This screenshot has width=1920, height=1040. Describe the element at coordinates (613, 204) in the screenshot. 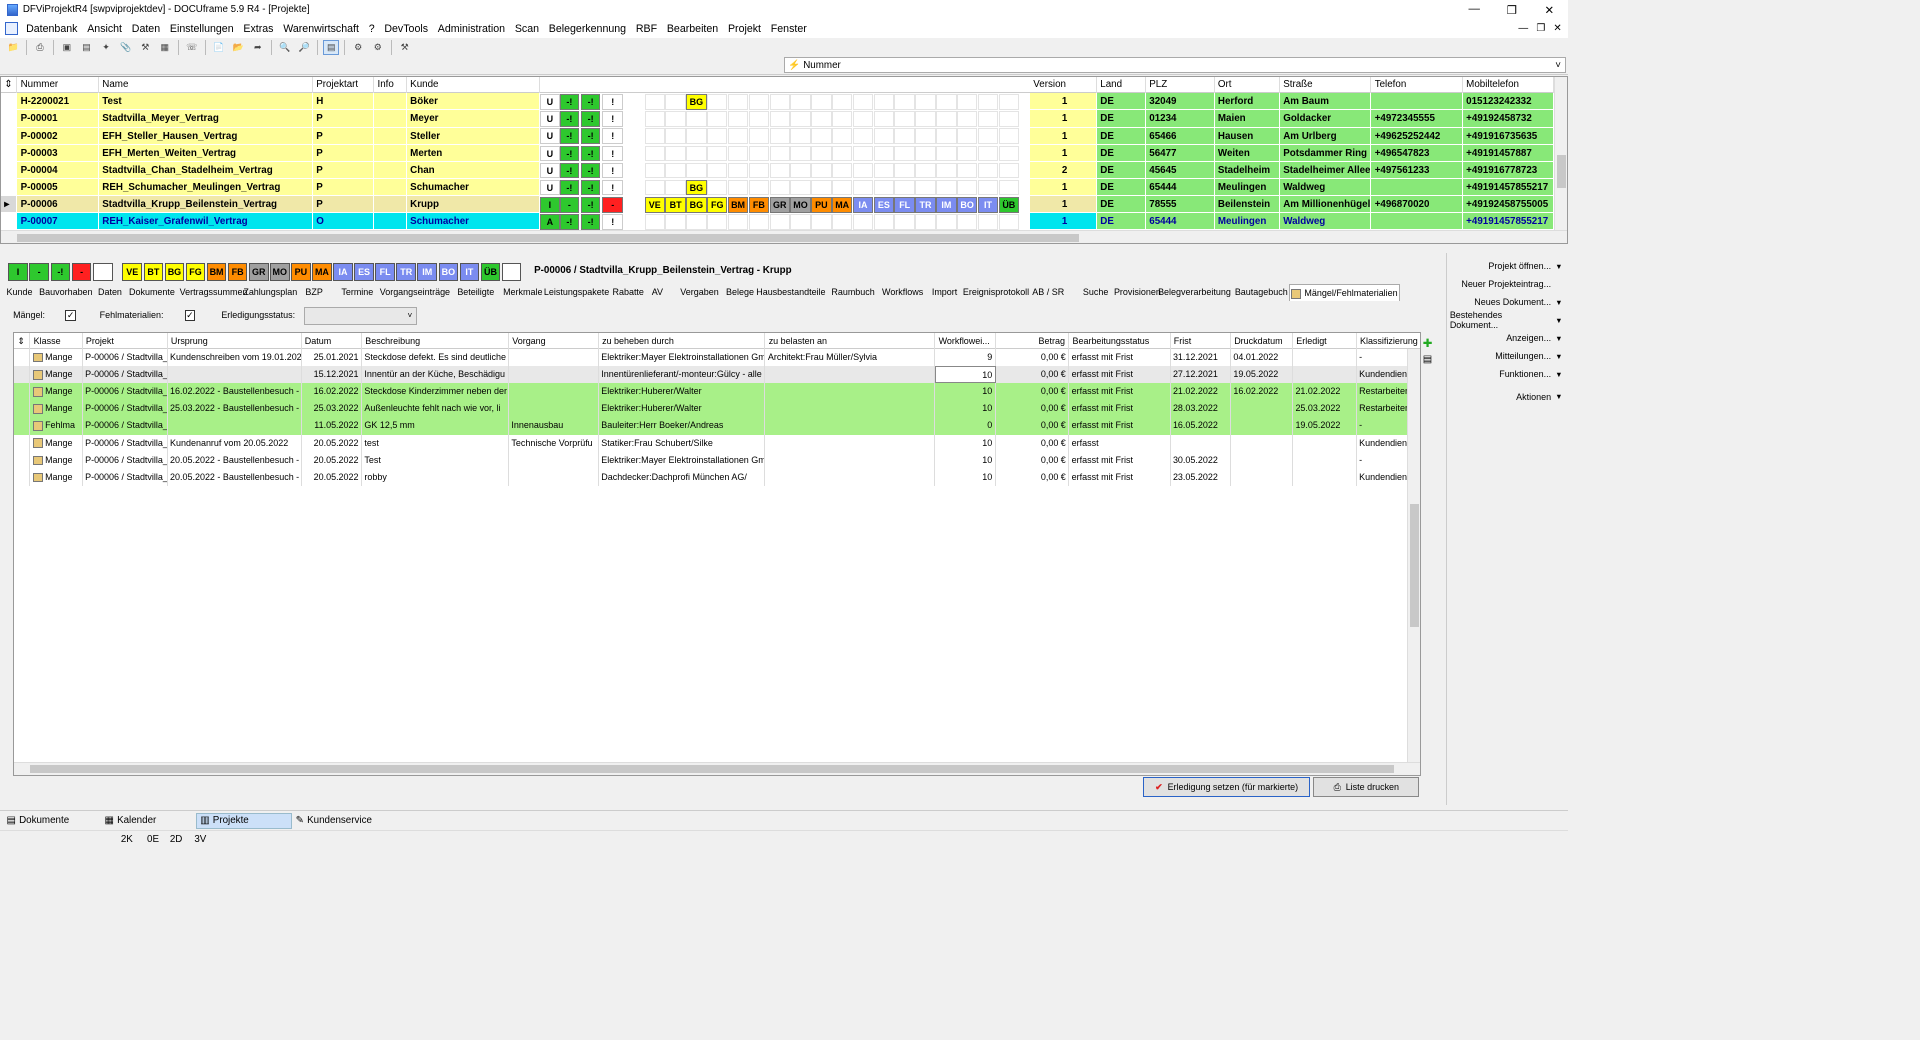

I see `status-flag: -` at that location.